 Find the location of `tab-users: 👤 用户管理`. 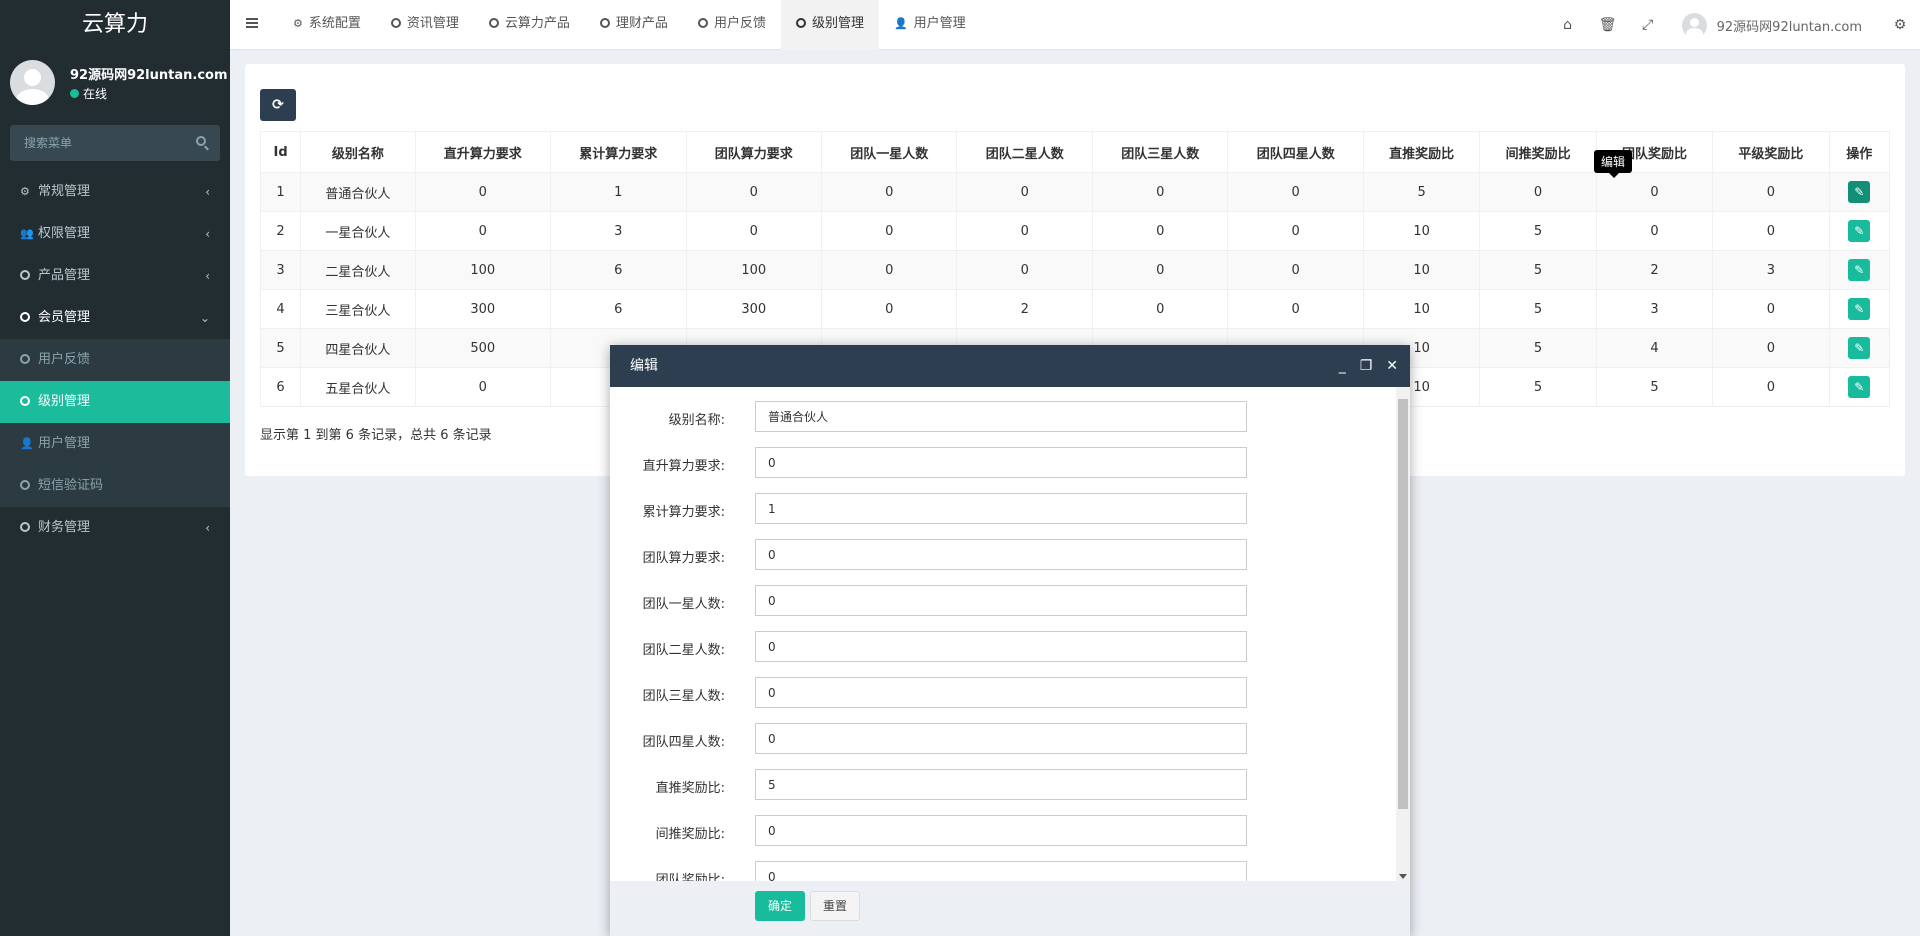

tab-users: 👤 用户管理 is located at coordinates (930, 25).